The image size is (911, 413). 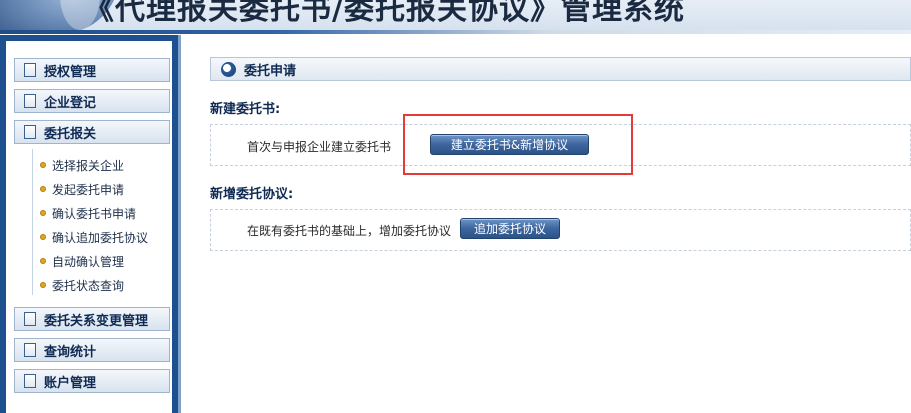 What do you see at coordinates (94, 213) in the screenshot?
I see `sidebar-item-label: 确认委托书申请` at bounding box center [94, 213].